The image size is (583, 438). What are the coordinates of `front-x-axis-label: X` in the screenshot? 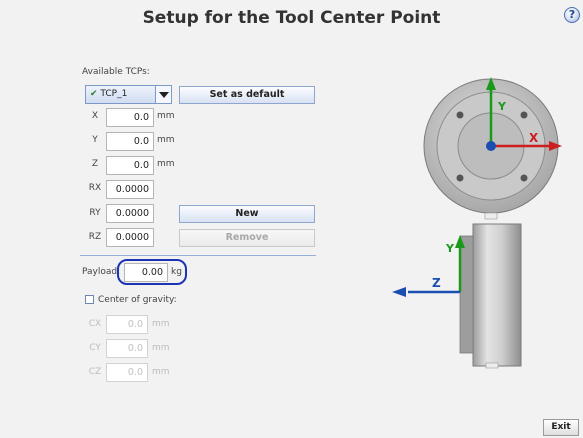 It's located at (534, 138).